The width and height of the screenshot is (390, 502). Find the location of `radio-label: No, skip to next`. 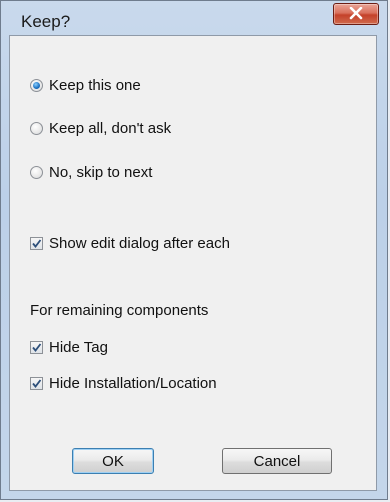

radio-label: No, skip to next is located at coordinates (101, 172).